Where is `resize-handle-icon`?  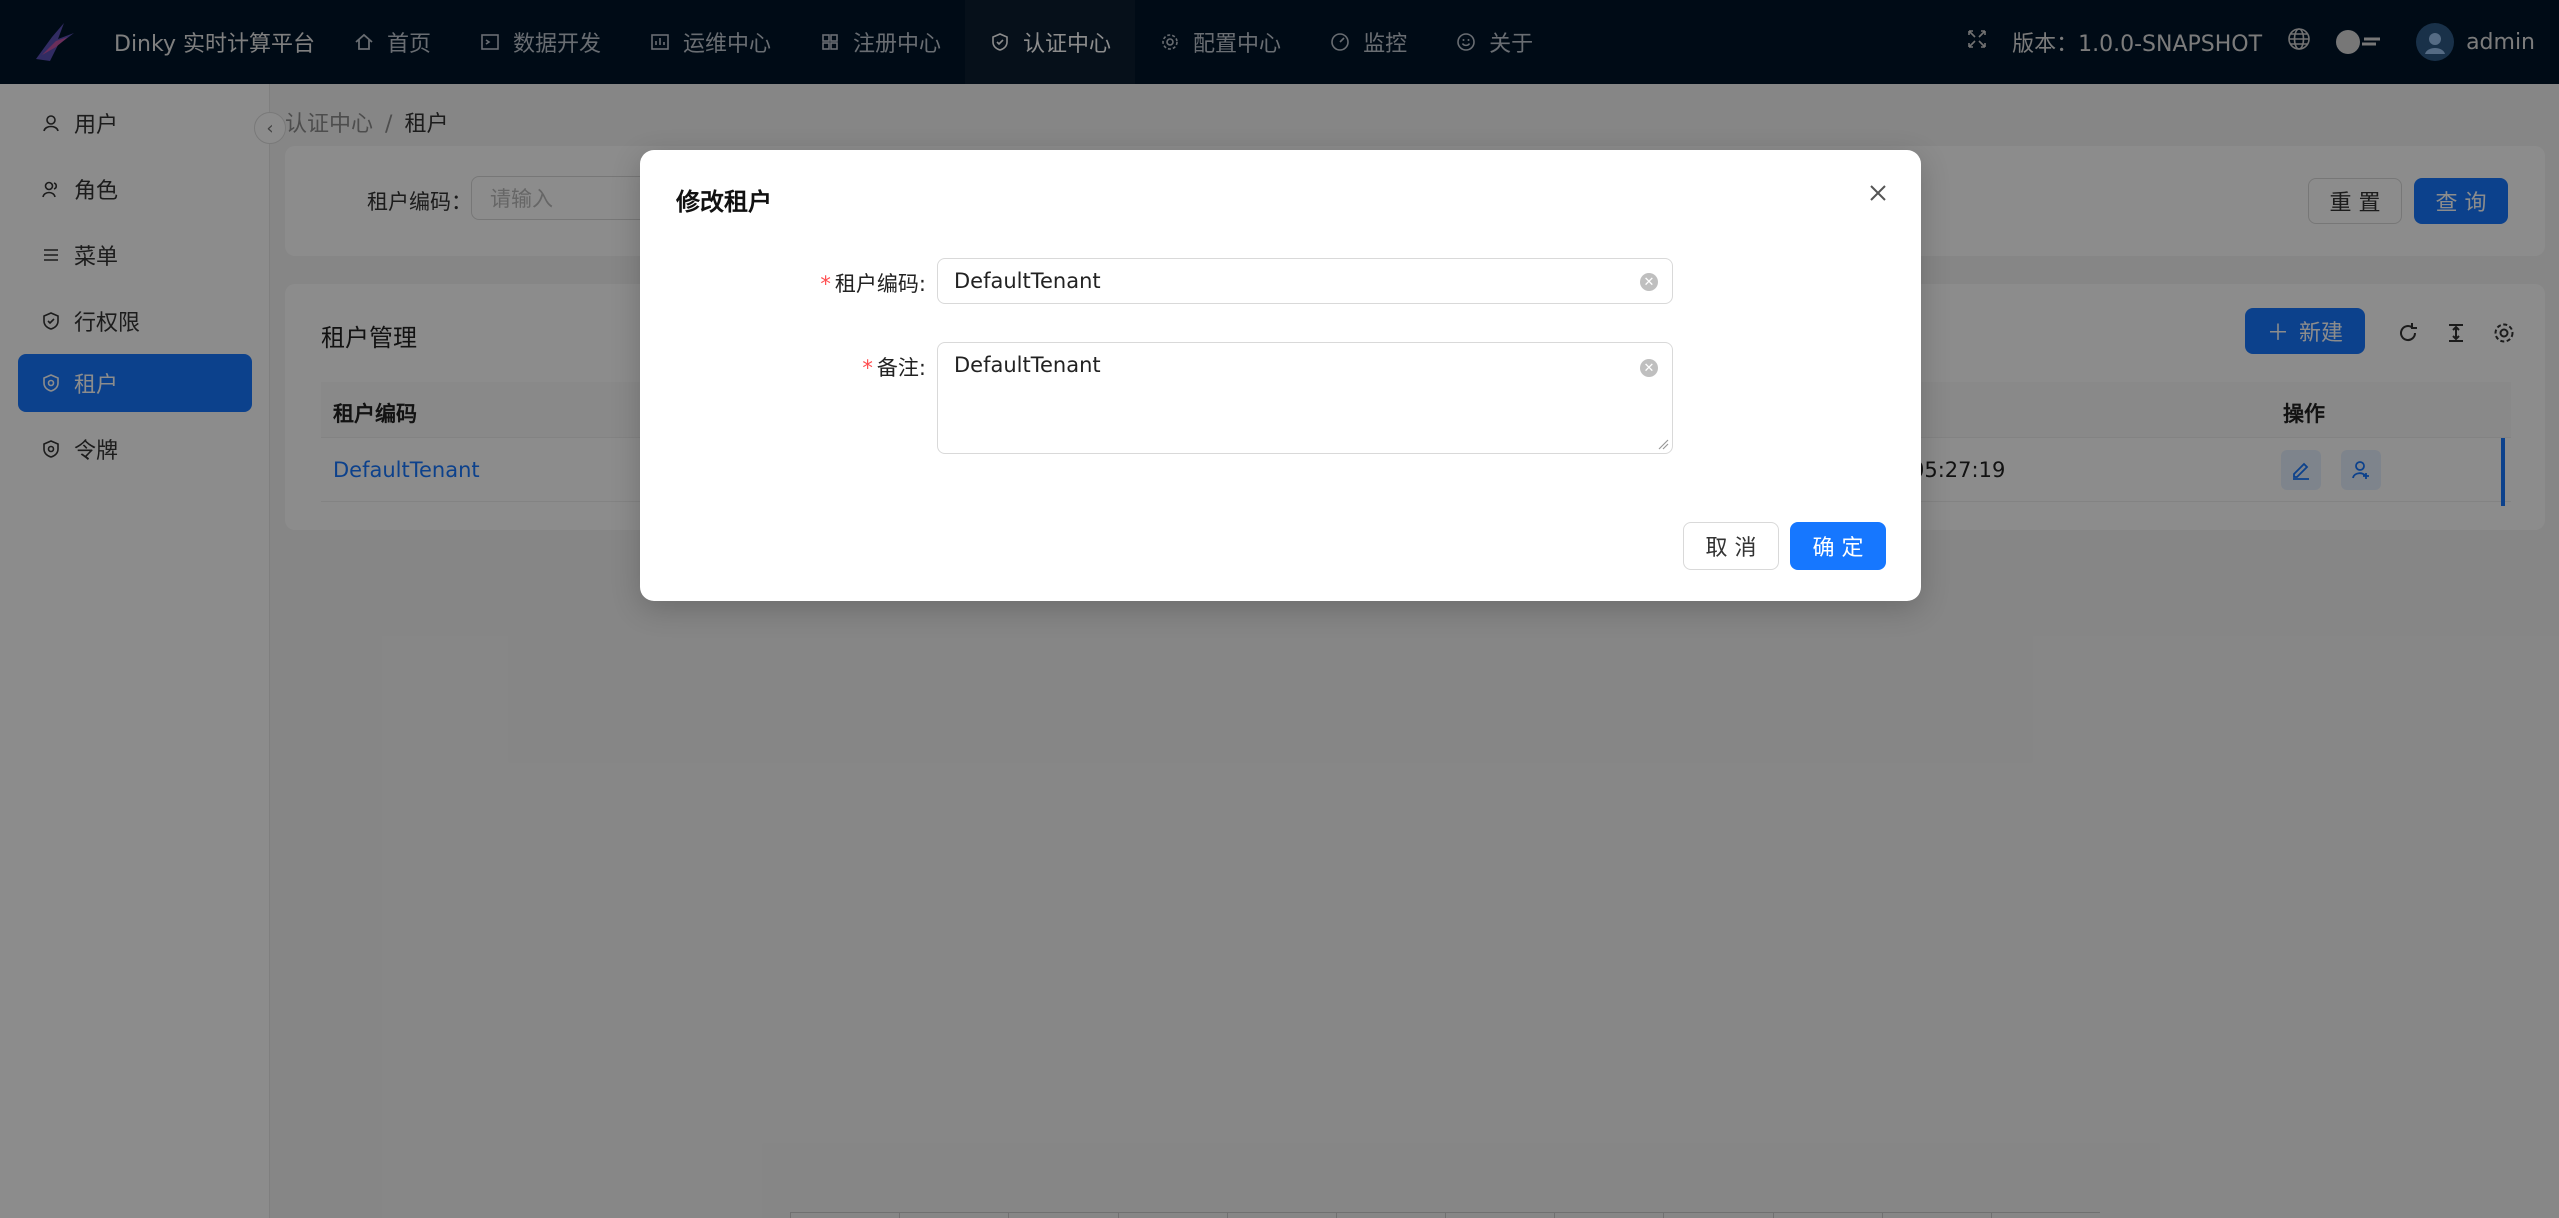 resize-handle-icon is located at coordinates (1663, 444).